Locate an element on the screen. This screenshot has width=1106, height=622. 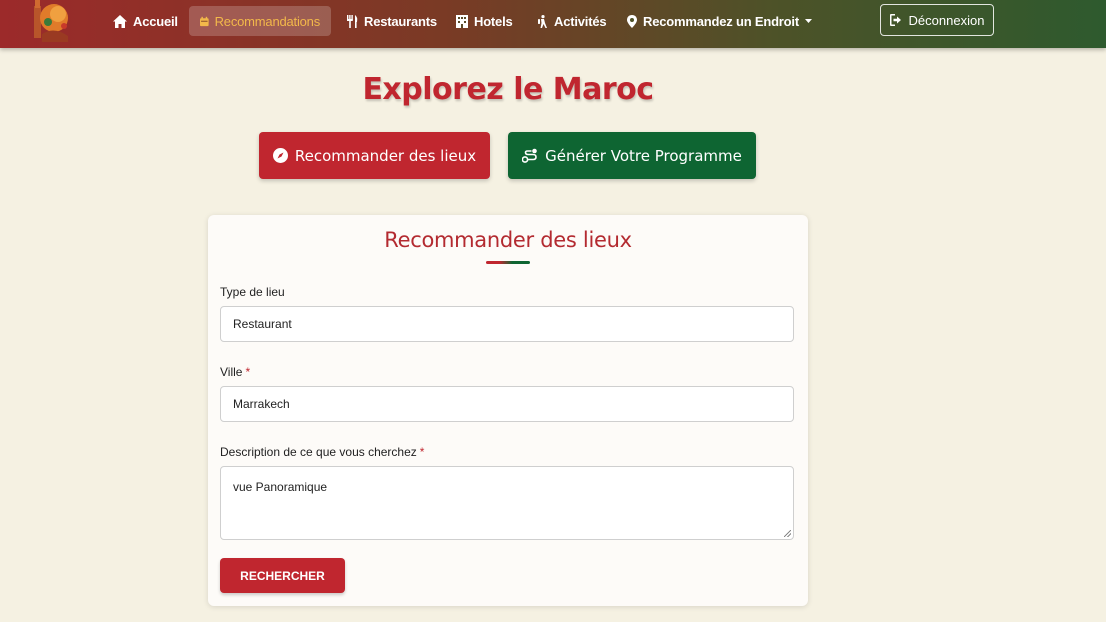
nav-restaurants: Restaurants is located at coordinates (392, 21).